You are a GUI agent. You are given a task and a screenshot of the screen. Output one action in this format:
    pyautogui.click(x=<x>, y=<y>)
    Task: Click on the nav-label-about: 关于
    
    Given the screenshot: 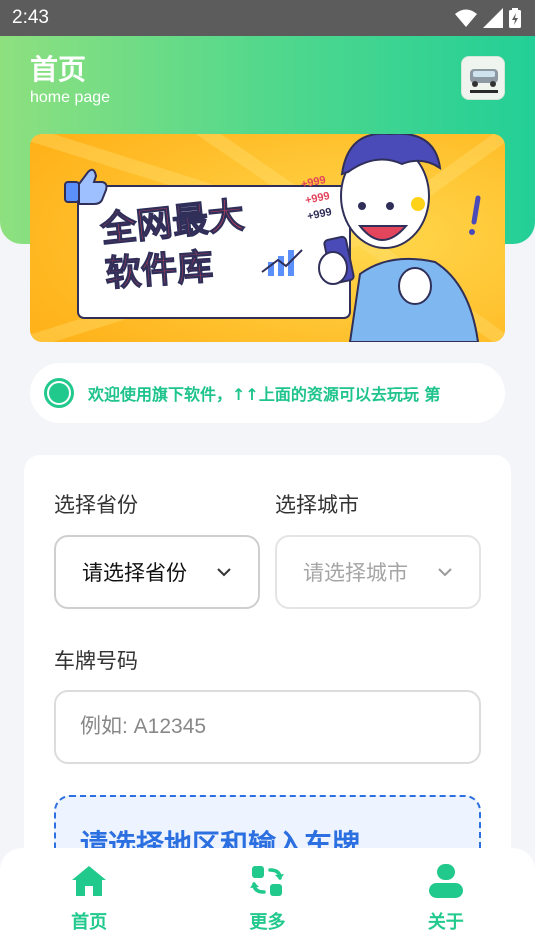 What is the action you would take?
    pyautogui.click(x=445, y=922)
    